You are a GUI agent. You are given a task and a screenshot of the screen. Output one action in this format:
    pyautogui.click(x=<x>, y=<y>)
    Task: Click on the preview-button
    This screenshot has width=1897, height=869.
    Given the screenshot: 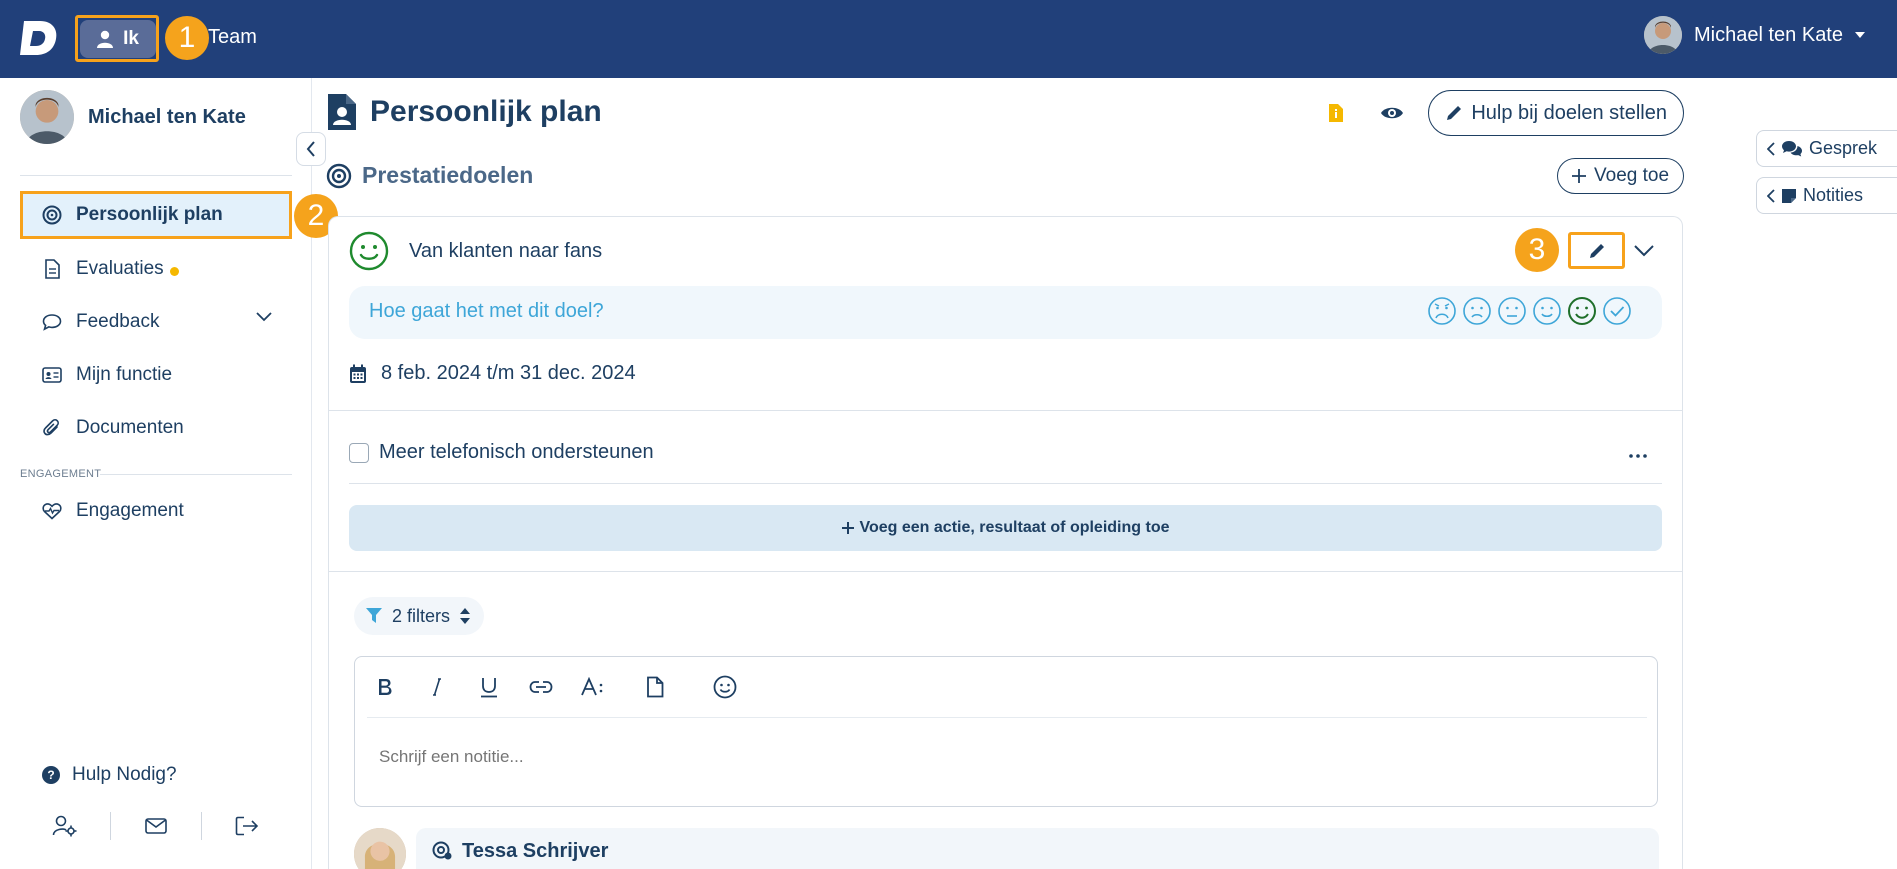 What is the action you would take?
    pyautogui.click(x=1392, y=113)
    